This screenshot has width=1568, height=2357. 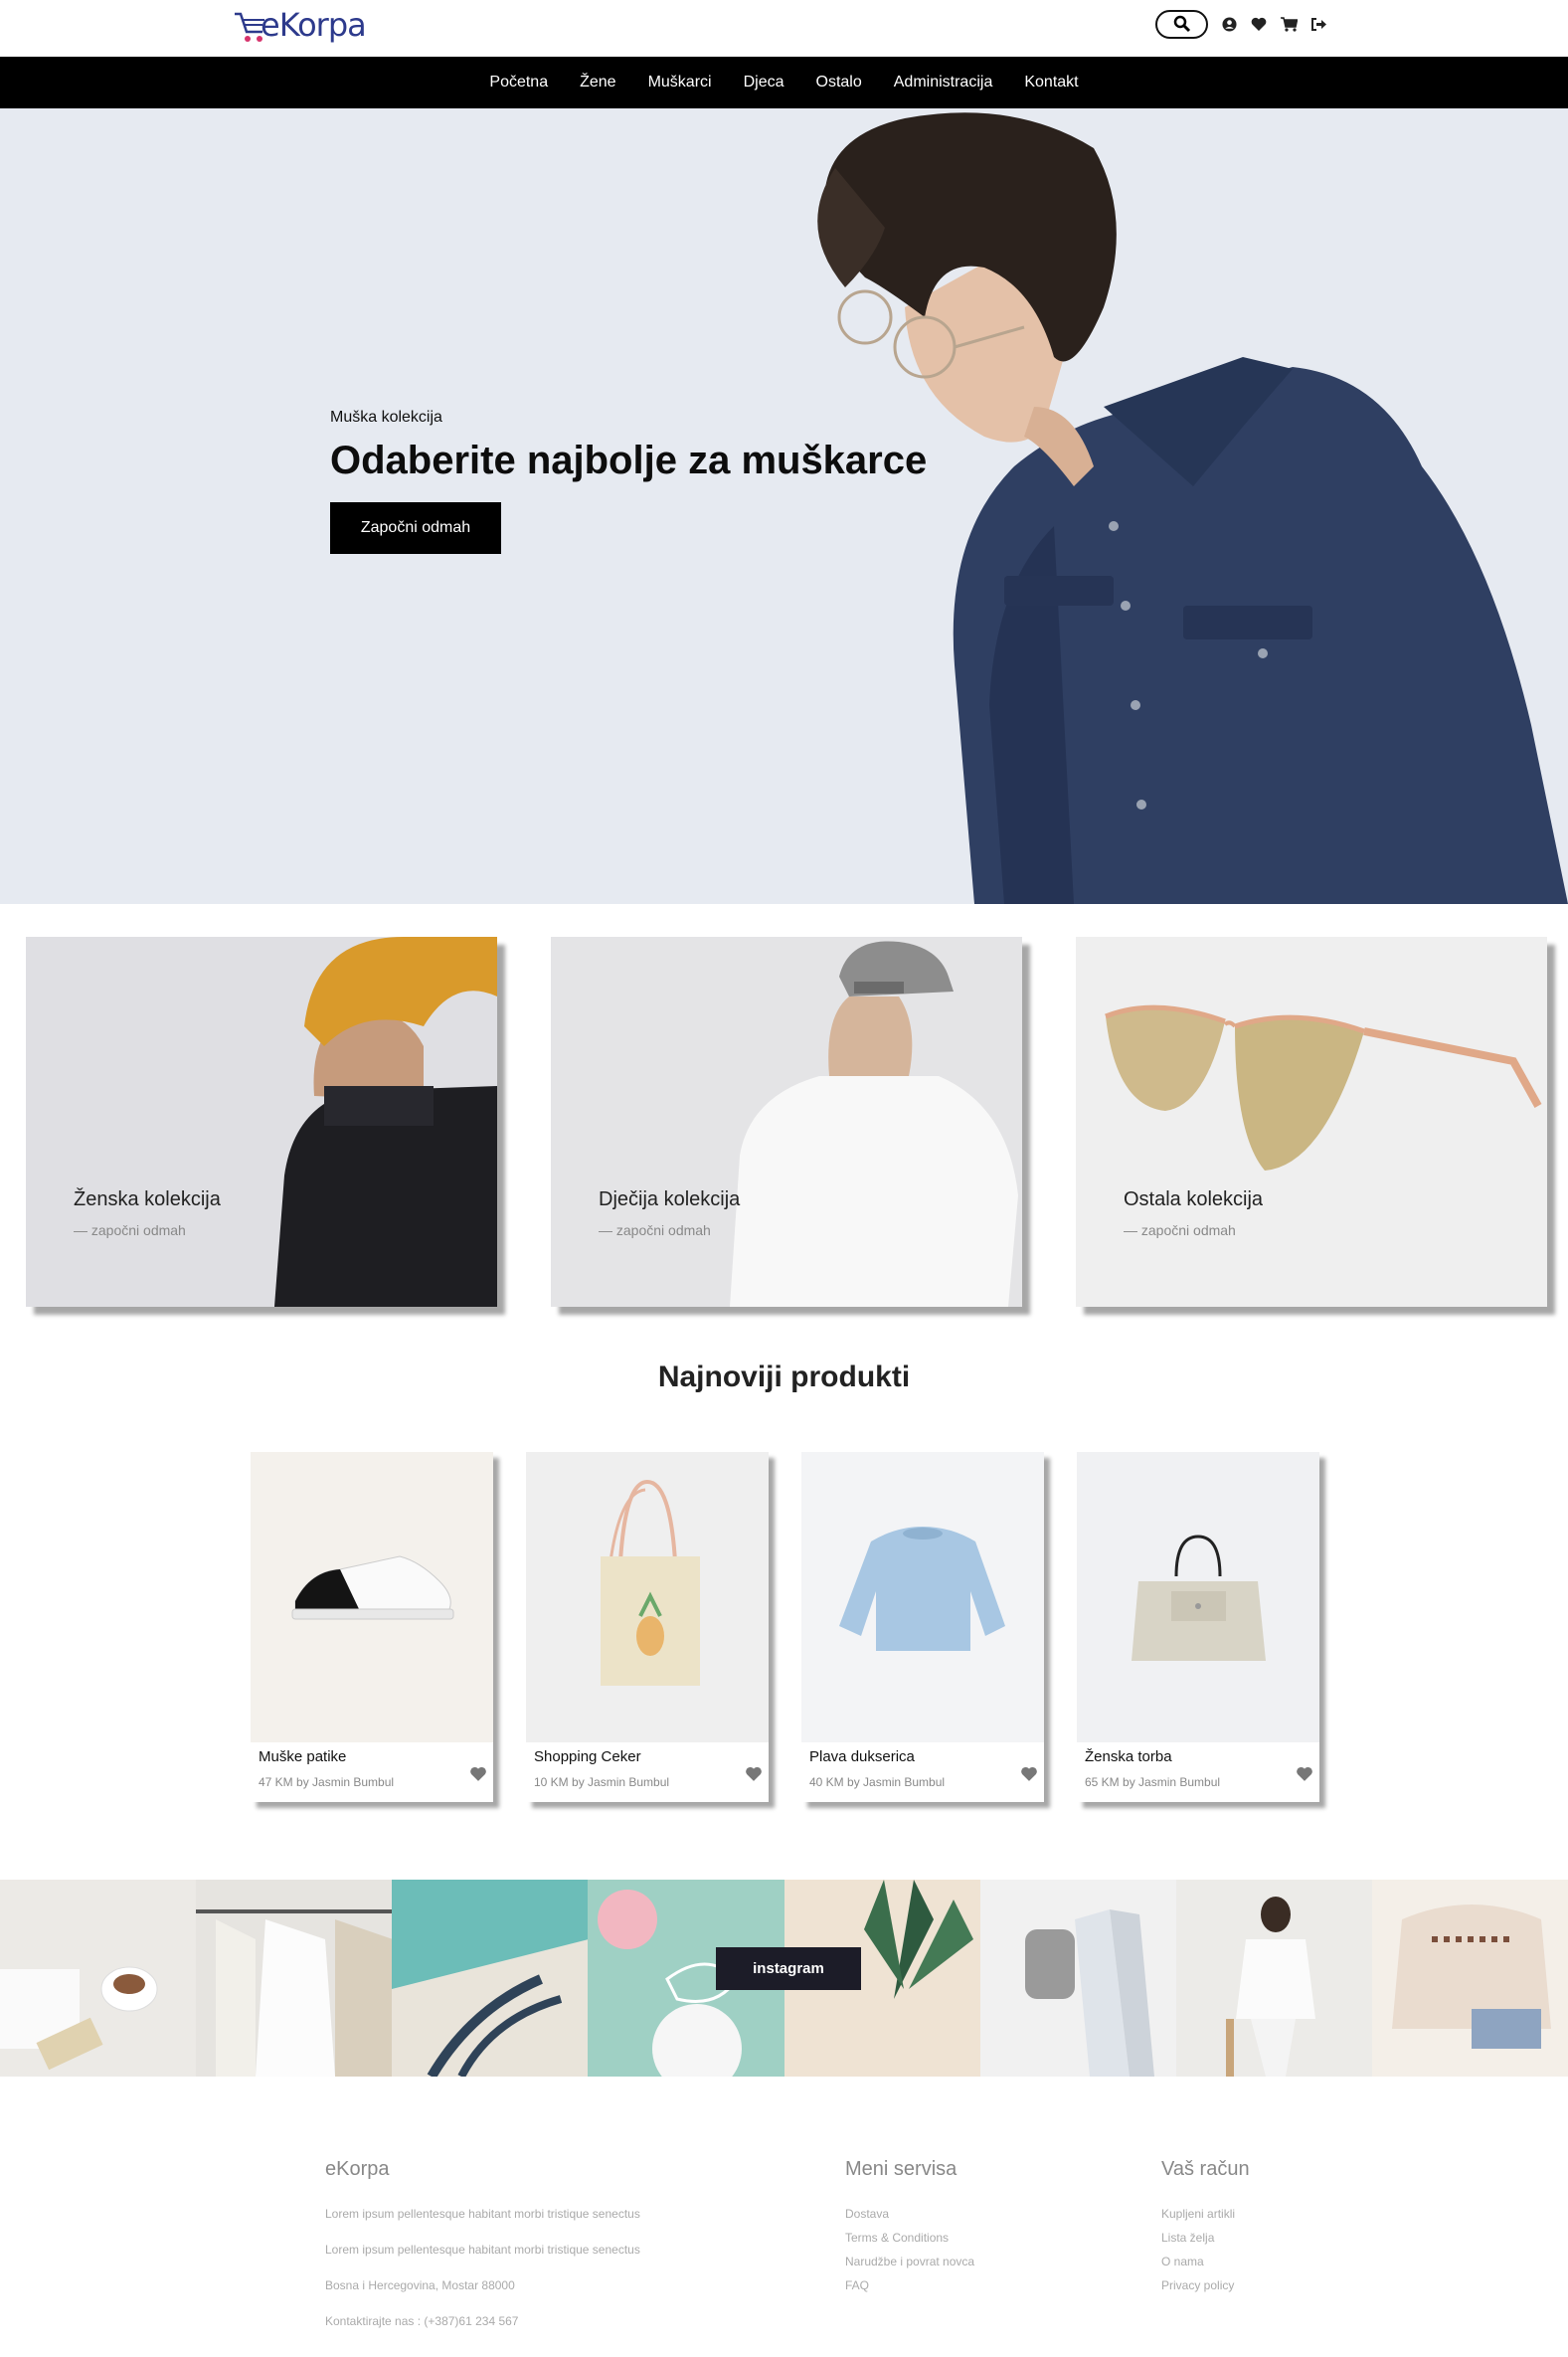 I want to click on top-header: eKorpa, so click(x=784, y=29).